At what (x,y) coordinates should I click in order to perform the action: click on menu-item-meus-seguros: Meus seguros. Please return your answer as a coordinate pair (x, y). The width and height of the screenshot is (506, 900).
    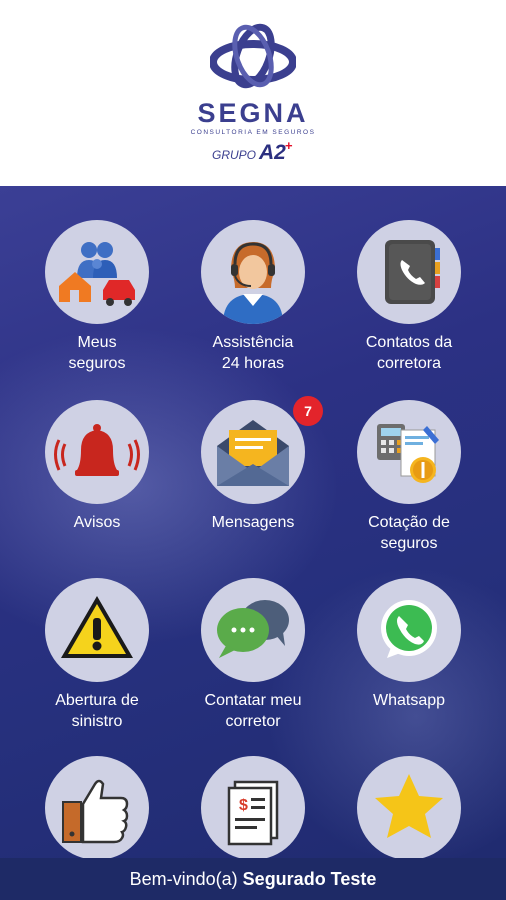
    Looking at the image, I should click on (97, 305).